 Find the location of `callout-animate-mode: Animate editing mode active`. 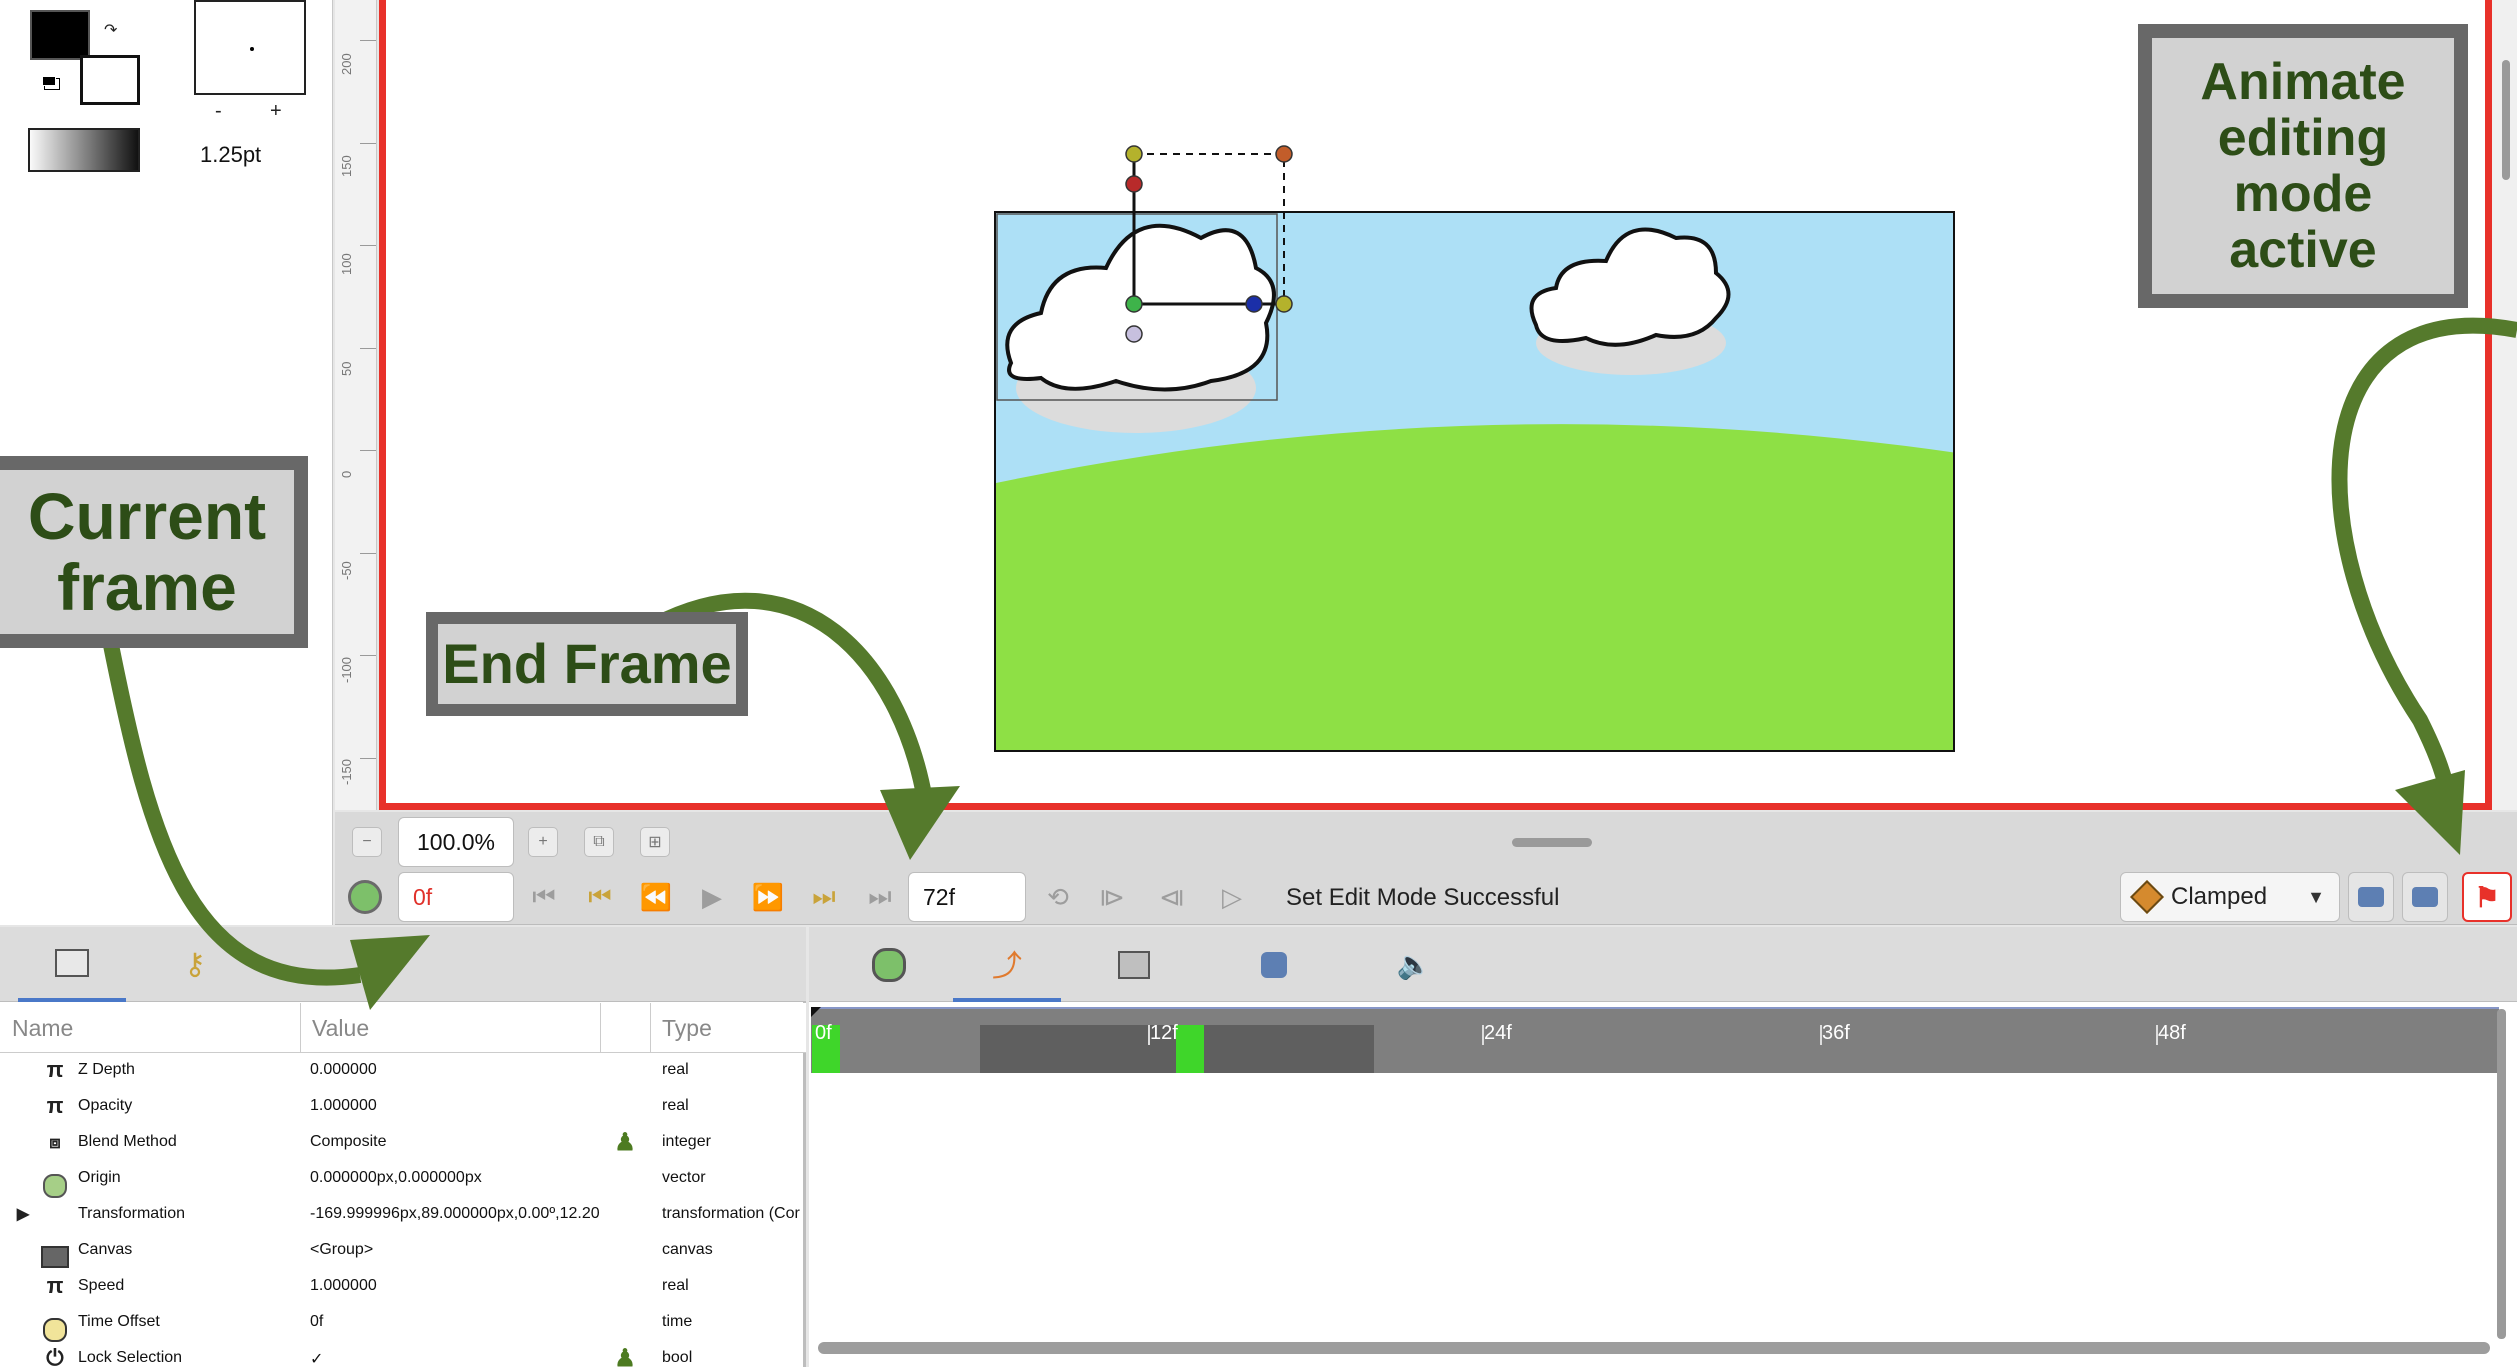

callout-animate-mode: Animate editing mode active is located at coordinates (2303, 166).